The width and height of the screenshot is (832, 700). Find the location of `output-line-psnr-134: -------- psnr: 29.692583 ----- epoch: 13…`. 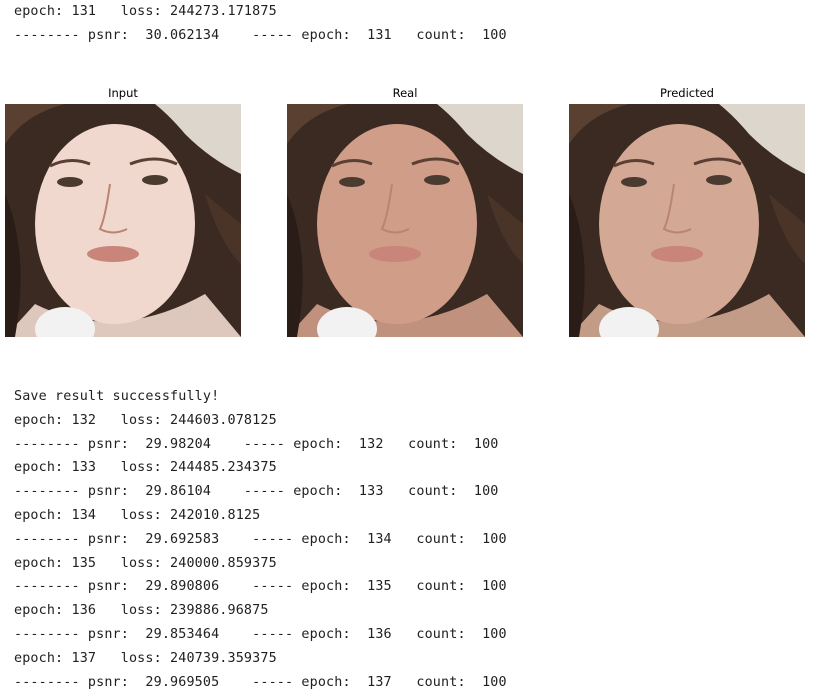

output-line-psnr-134: -------- psnr: 29.692583 ----- epoch: 13… is located at coordinates (260, 539).